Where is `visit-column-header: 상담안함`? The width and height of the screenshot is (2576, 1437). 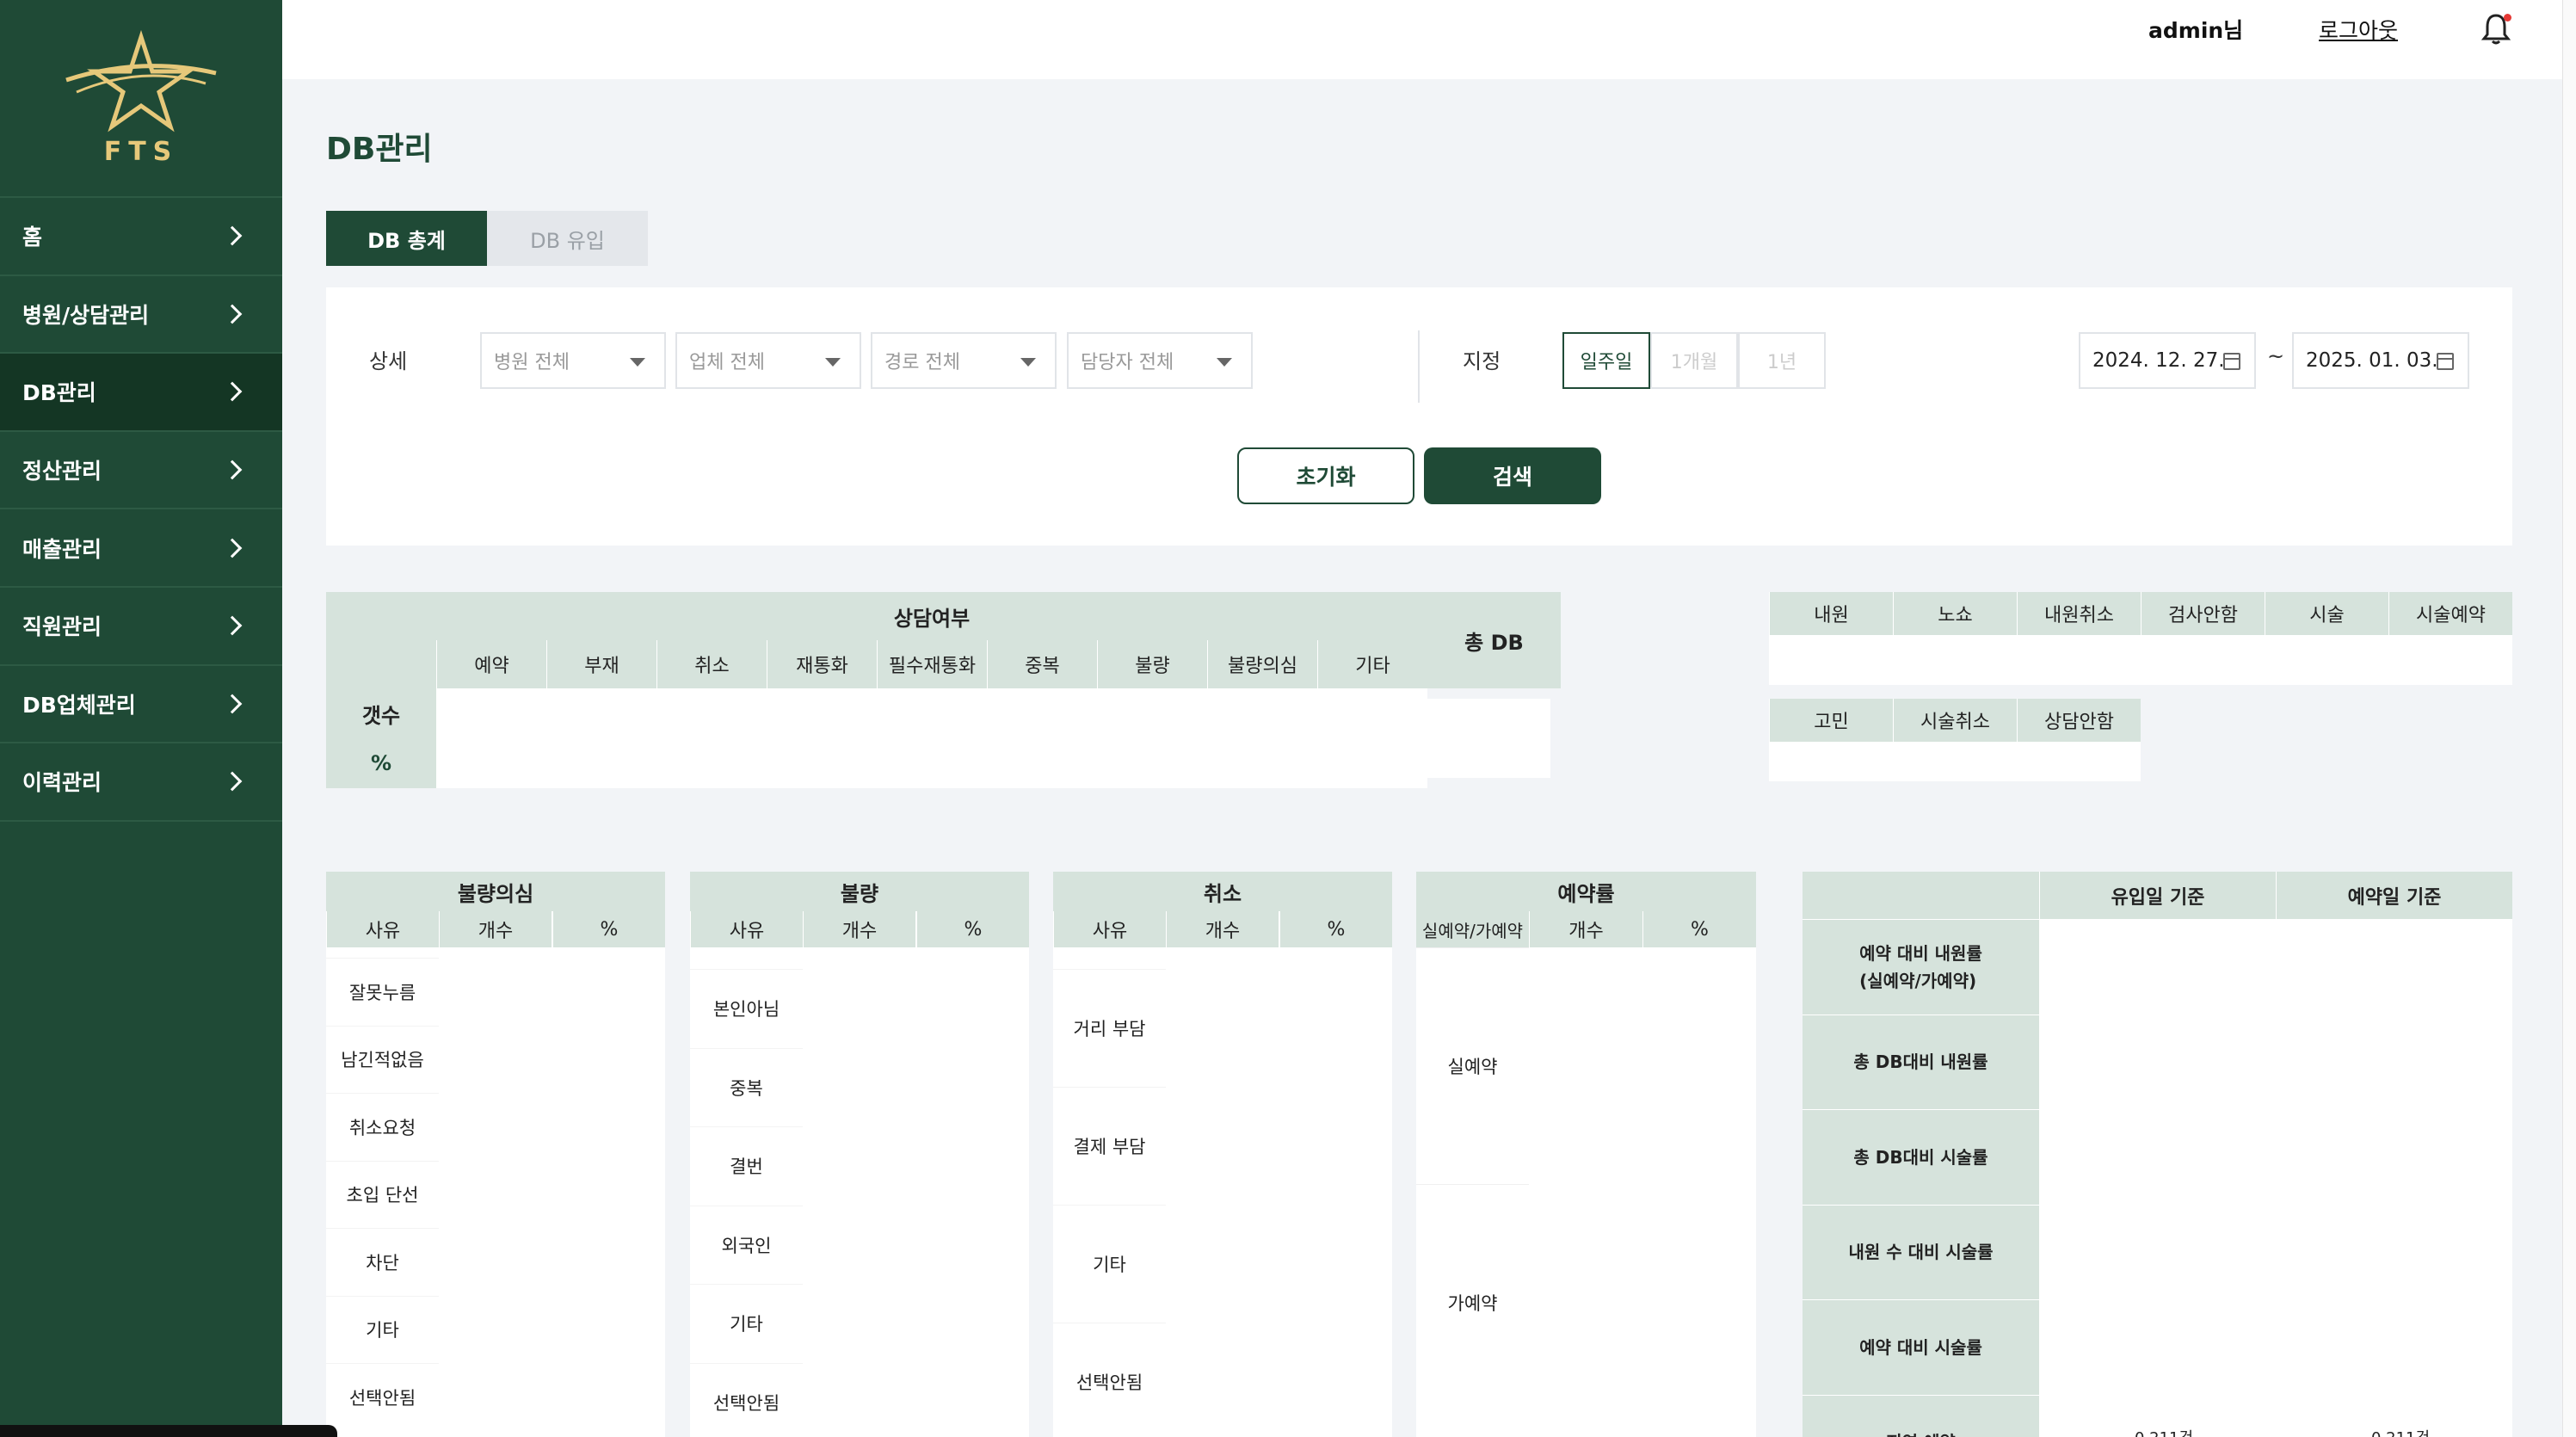 visit-column-header: 상담안함 is located at coordinates (2079, 720).